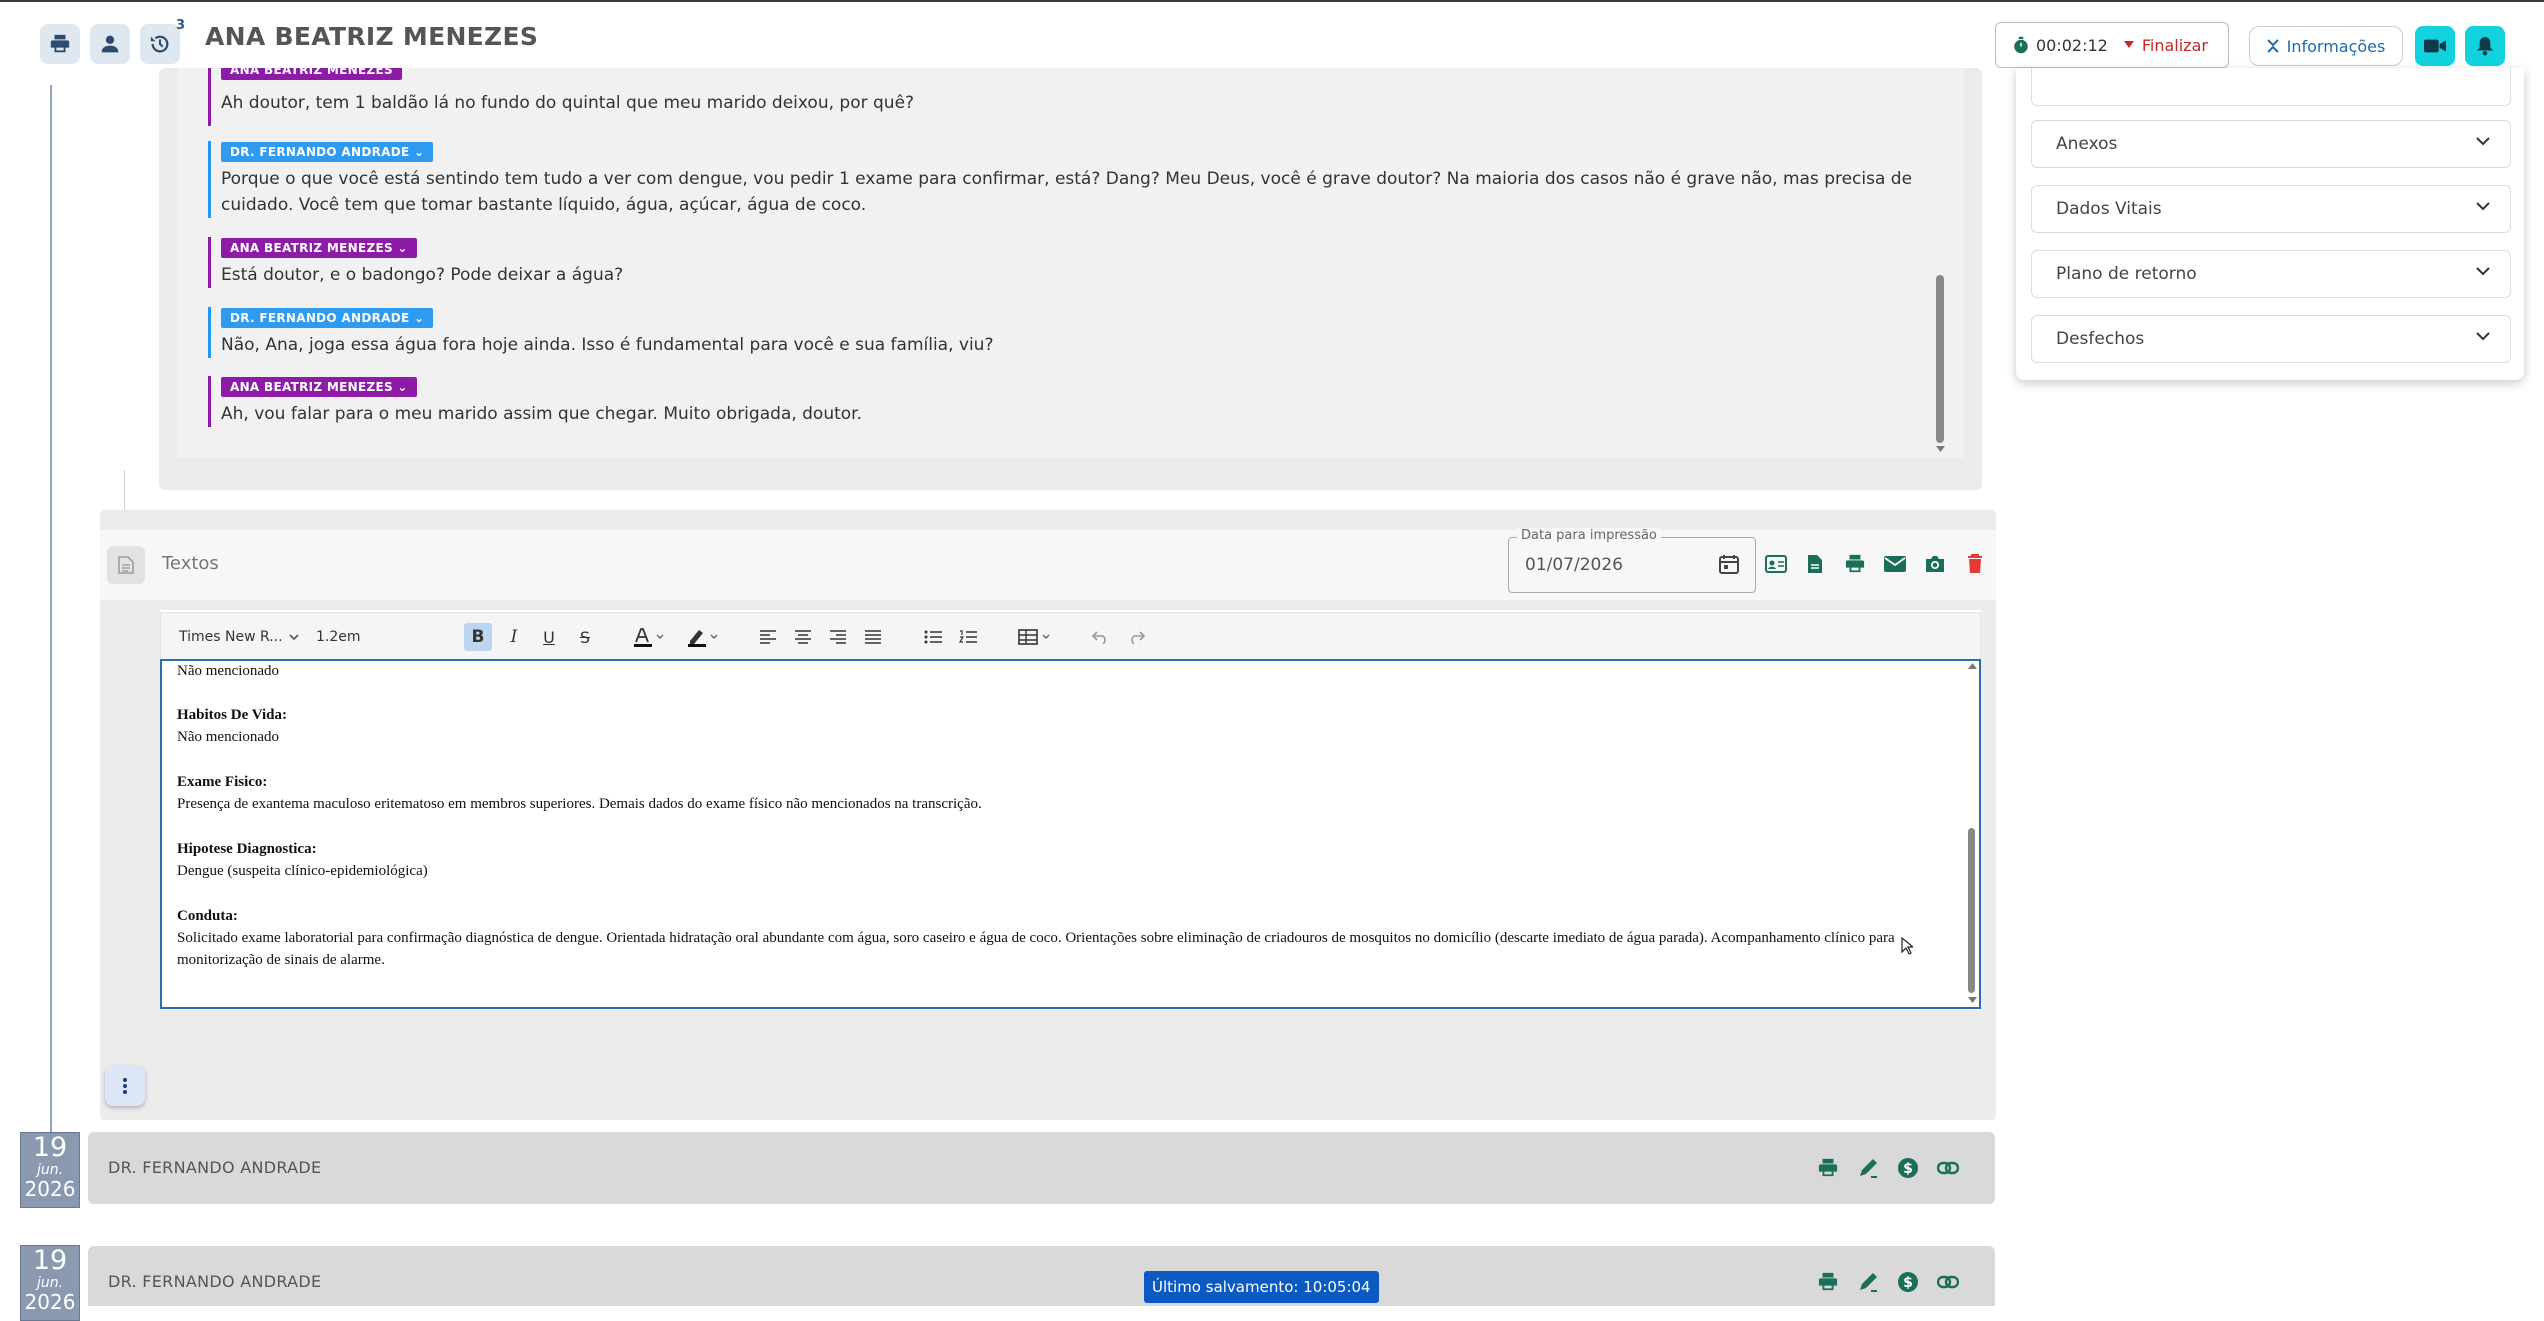  What do you see at coordinates (2128, 44) in the screenshot?
I see `caret-down-icon` at bounding box center [2128, 44].